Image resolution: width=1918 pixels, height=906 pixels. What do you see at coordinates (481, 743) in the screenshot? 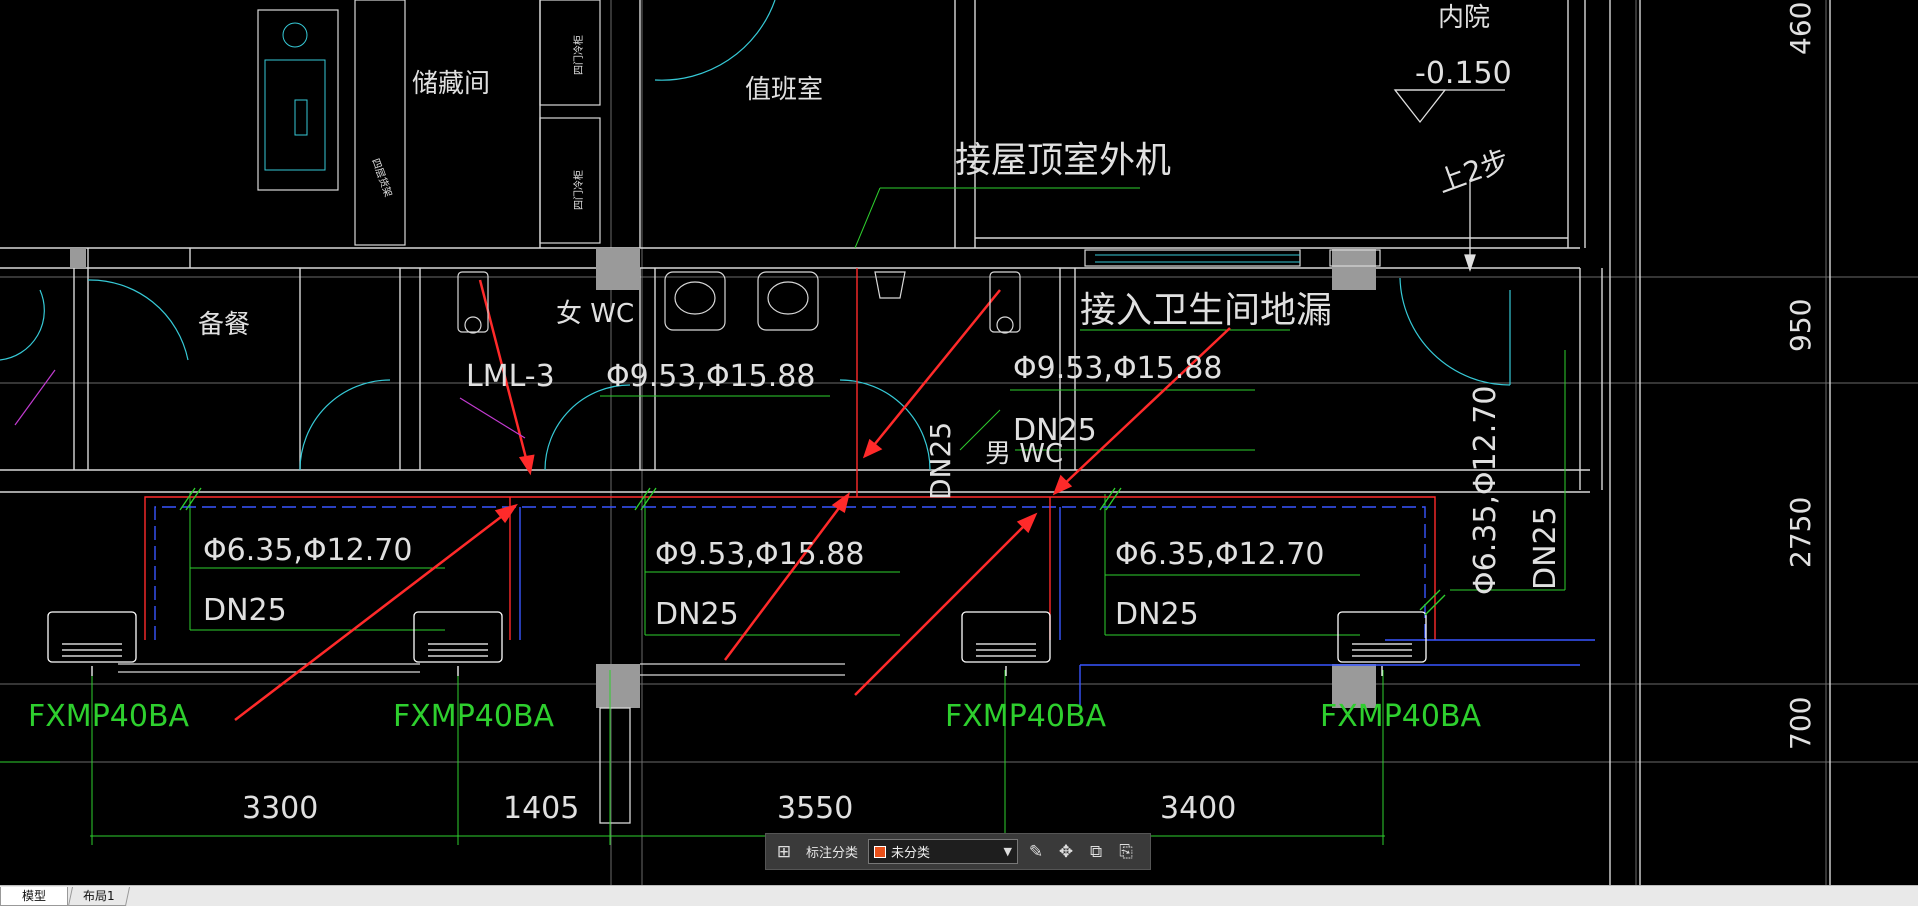
I see `lower-walls` at bounding box center [481, 743].